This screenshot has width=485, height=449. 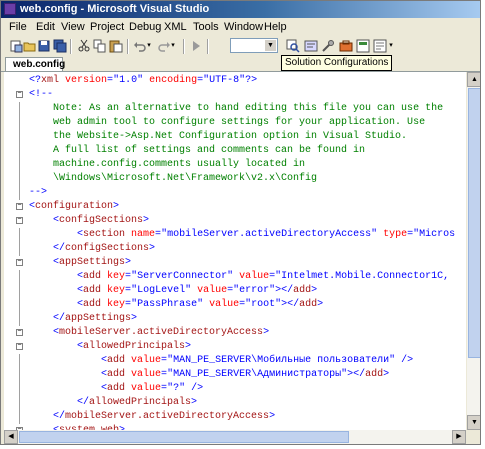 I want to click on code-text: <configSections>, so click(x=89, y=221).